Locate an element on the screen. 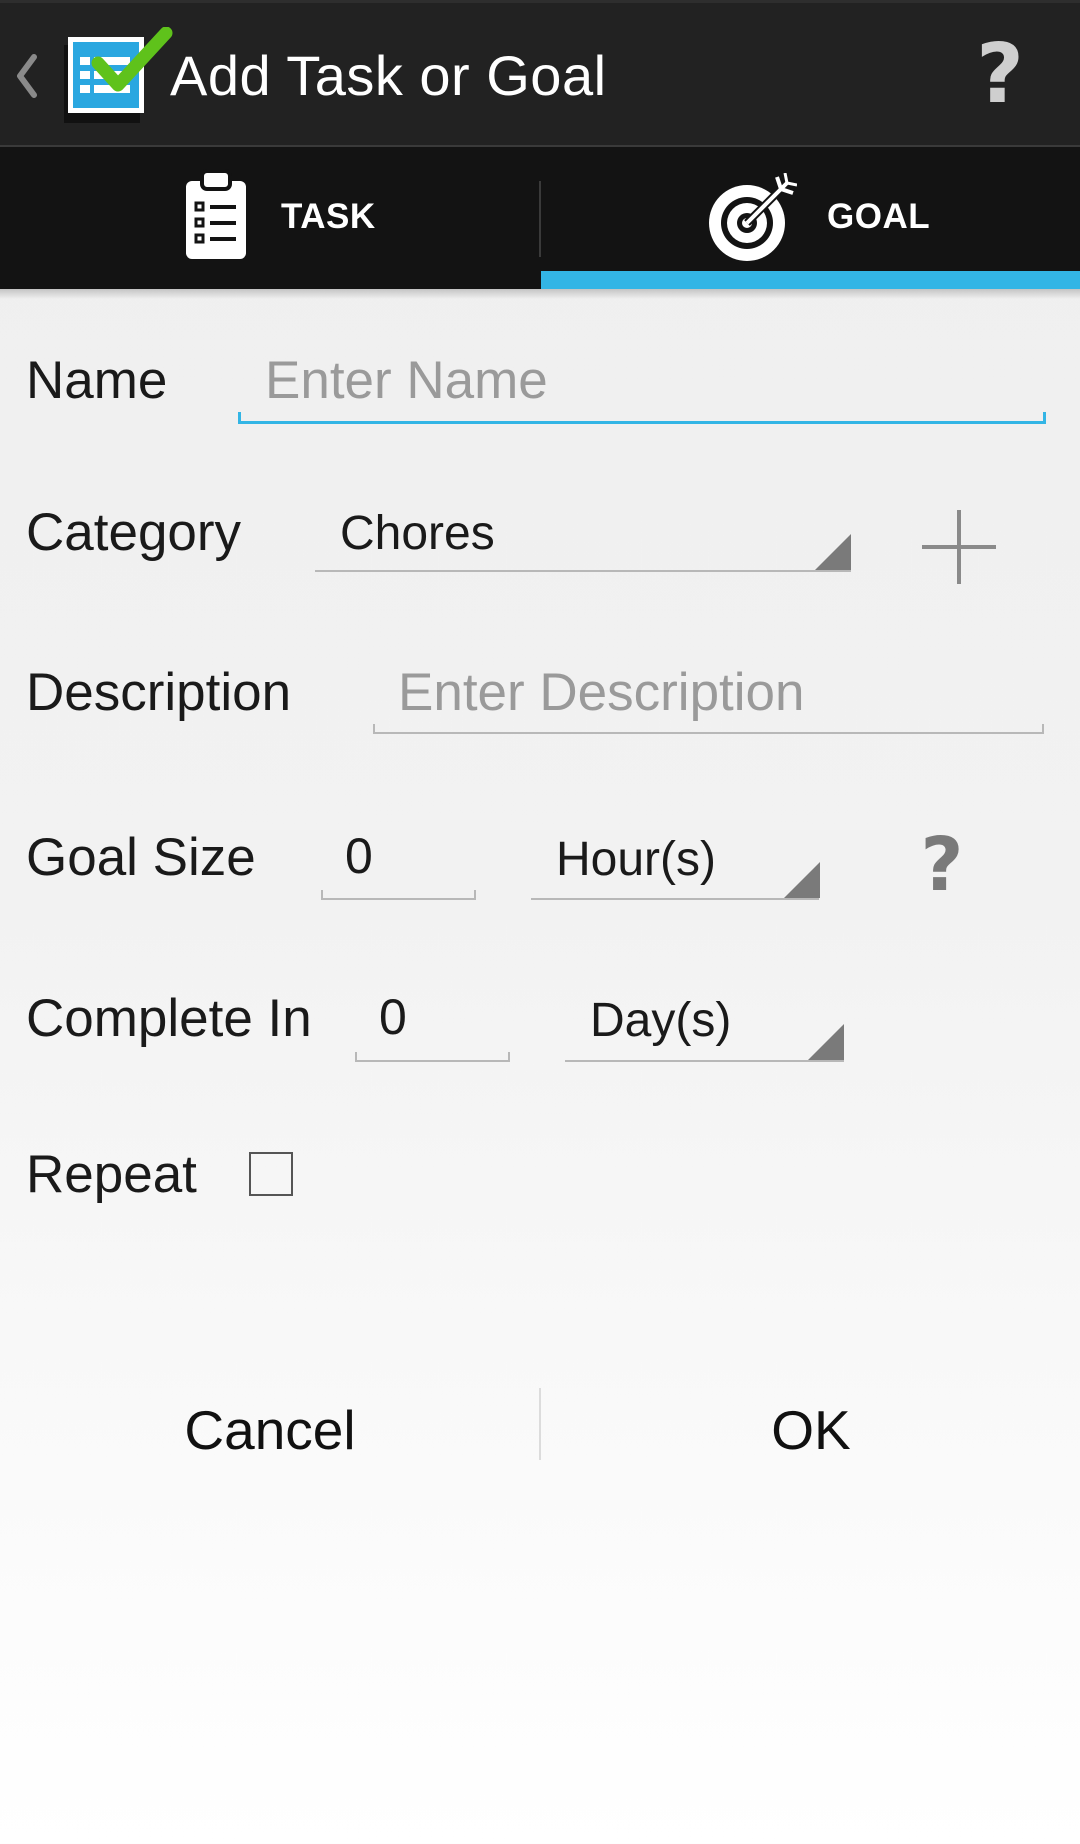 This screenshot has height=1844, width=1080. name-placeholder: Enter Name is located at coordinates (406, 380).